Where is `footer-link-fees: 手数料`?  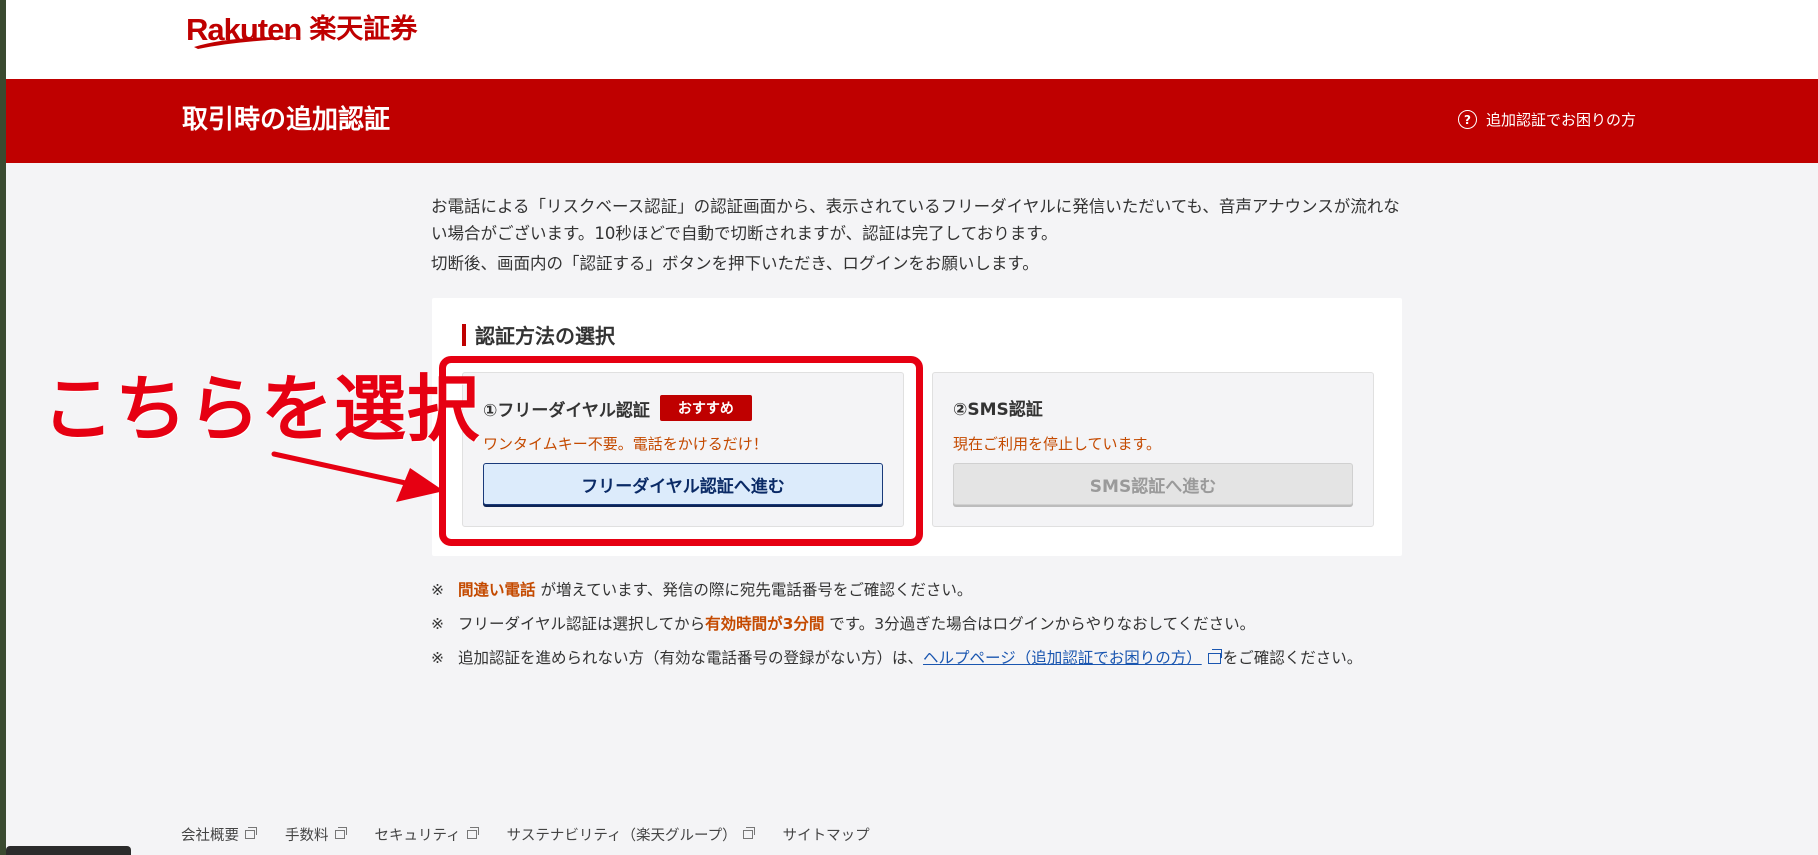
footer-link-fees: 手数料 is located at coordinates (316, 834).